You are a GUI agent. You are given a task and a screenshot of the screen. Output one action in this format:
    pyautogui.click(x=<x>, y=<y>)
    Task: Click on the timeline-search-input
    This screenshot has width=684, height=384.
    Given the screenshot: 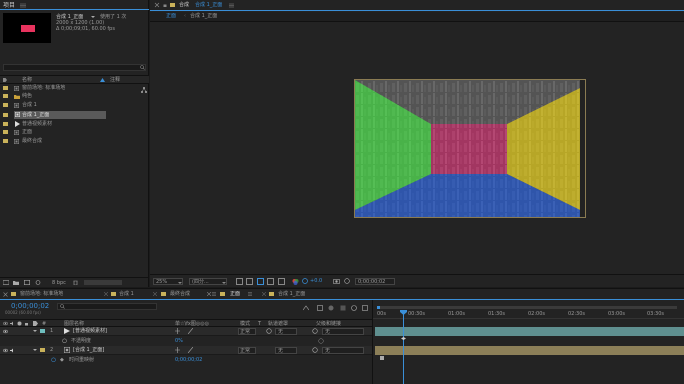 What is the action you would take?
    pyautogui.click(x=107, y=306)
    